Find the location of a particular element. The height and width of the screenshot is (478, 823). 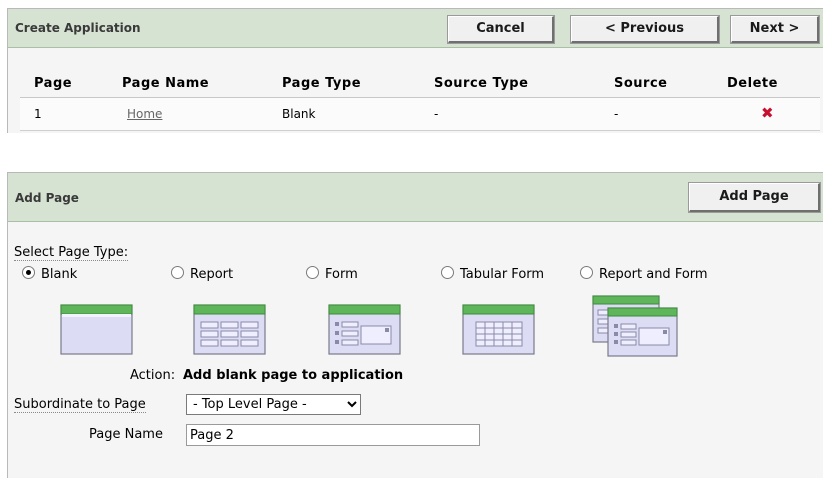

column-header-source-type: Source Type is located at coordinates (481, 83).